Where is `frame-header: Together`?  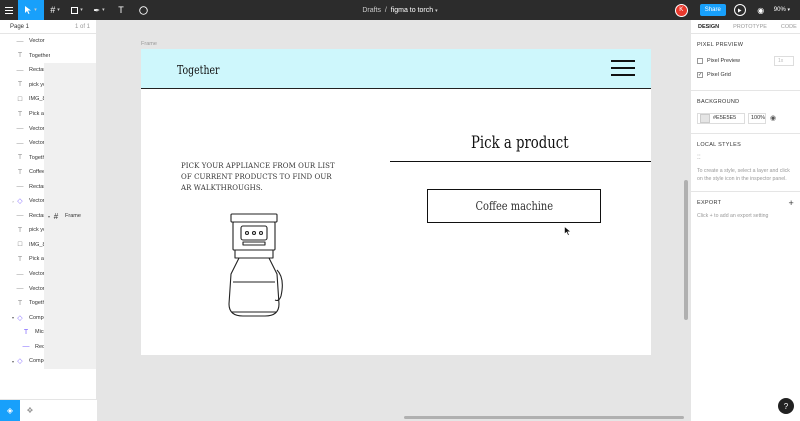
frame-header: Together is located at coordinates (396, 69).